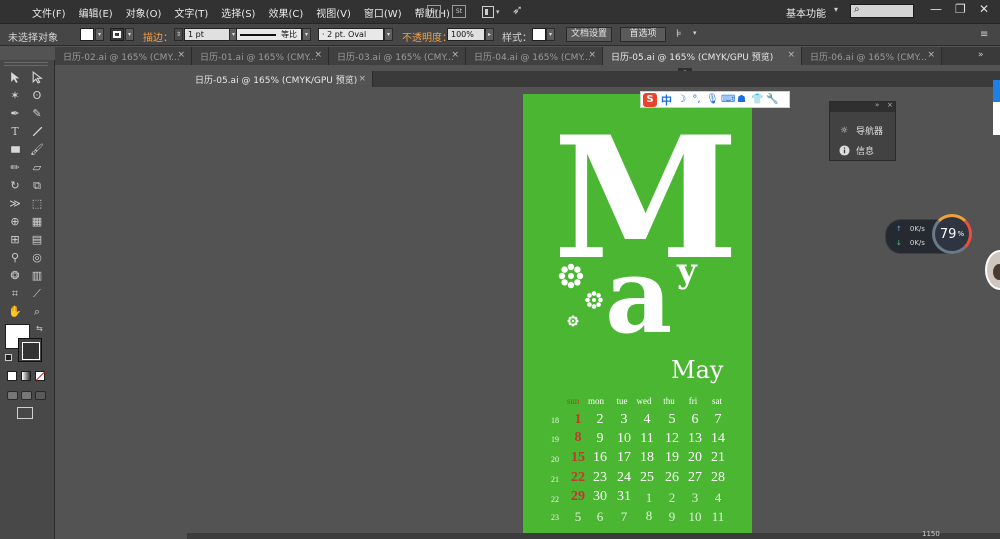 The width and height of the screenshot is (1000, 539). I want to click on stock-button: St, so click(459, 11).